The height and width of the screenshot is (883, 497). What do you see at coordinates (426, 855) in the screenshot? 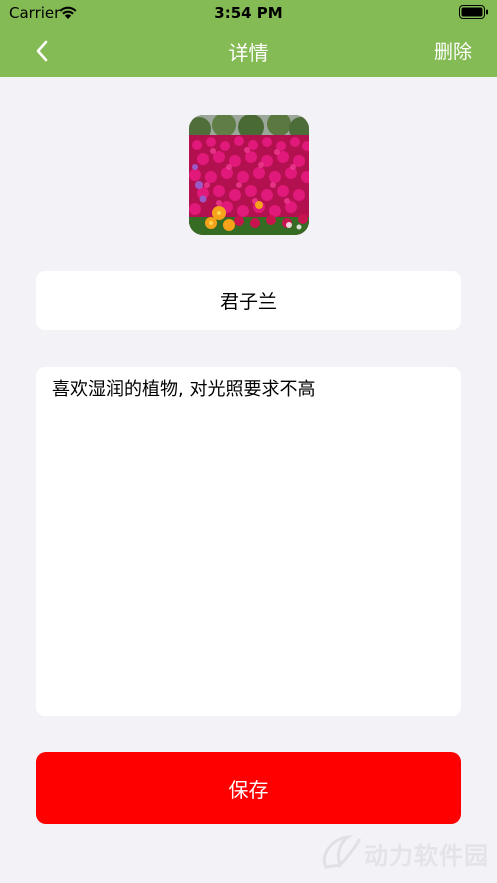
I see `watermark-text: 动力软件园` at bounding box center [426, 855].